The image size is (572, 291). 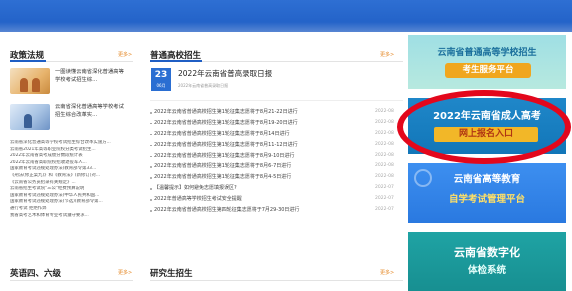 I want to click on news-title: 2022年普通高等学校招生考试安全提醒, so click(x=263, y=199).